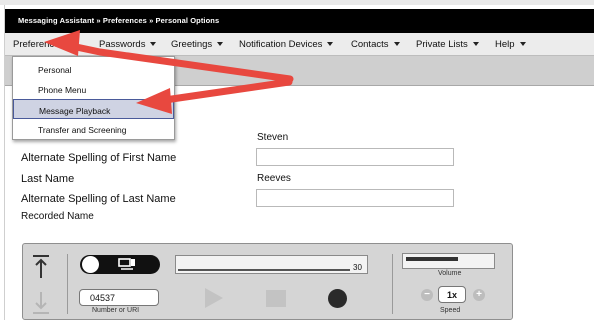 Image resolution: width=594 pixels, height=320 pixels. I want to click on menu-private-lists: Private Lists, so click(447, 44).